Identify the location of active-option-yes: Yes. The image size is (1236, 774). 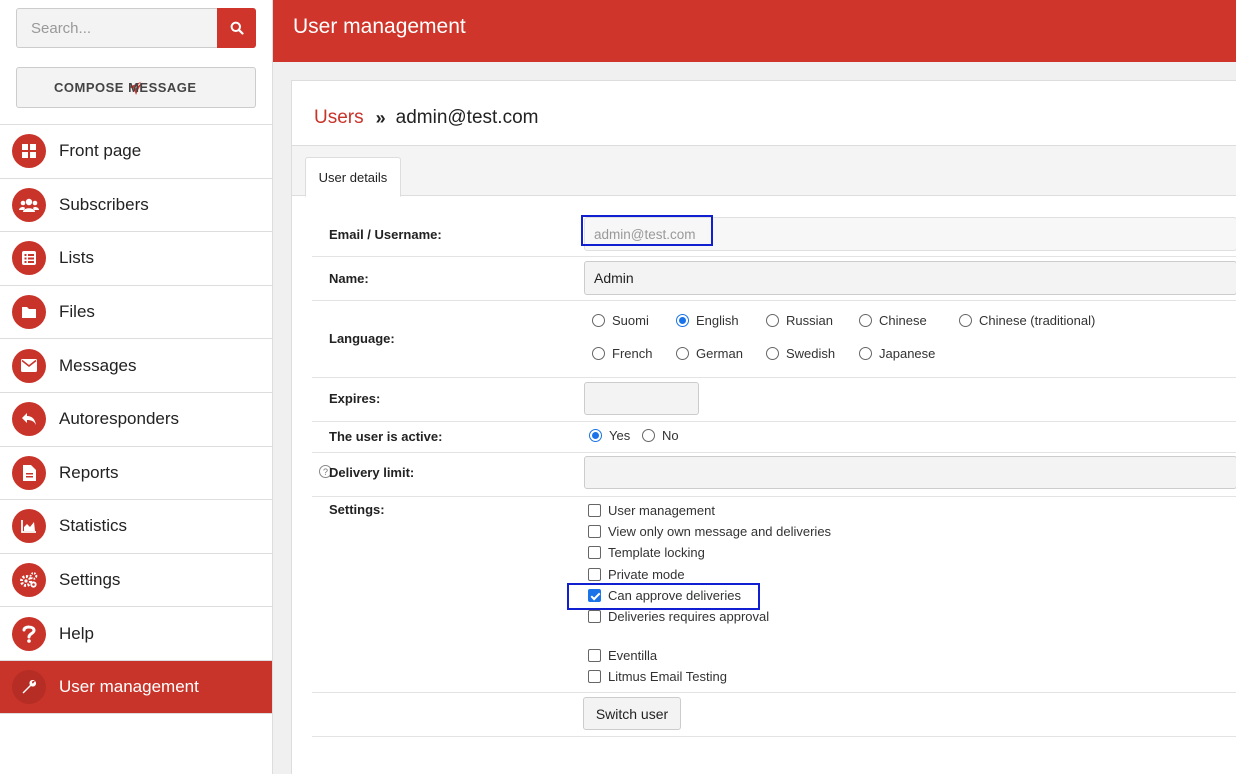
(609, 435).